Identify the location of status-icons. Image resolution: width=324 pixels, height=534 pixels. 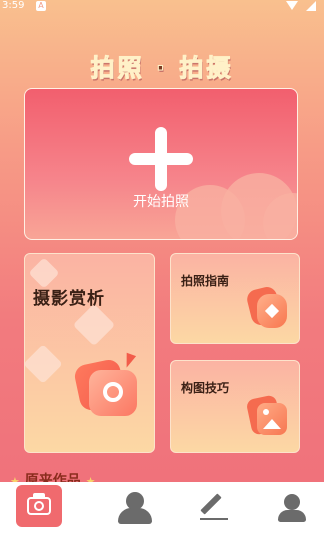
(300, 6).